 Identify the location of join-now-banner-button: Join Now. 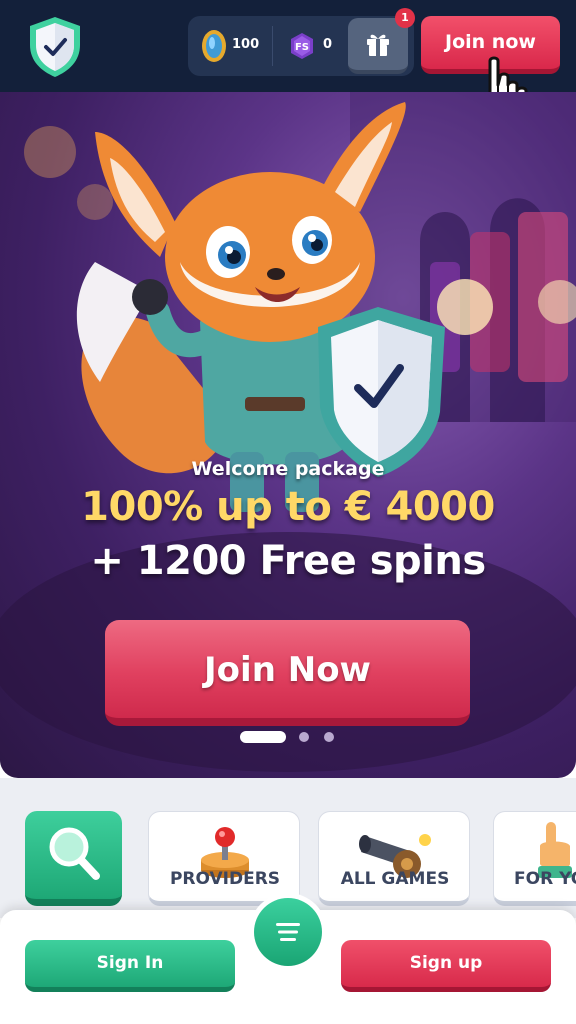
(287, 673).